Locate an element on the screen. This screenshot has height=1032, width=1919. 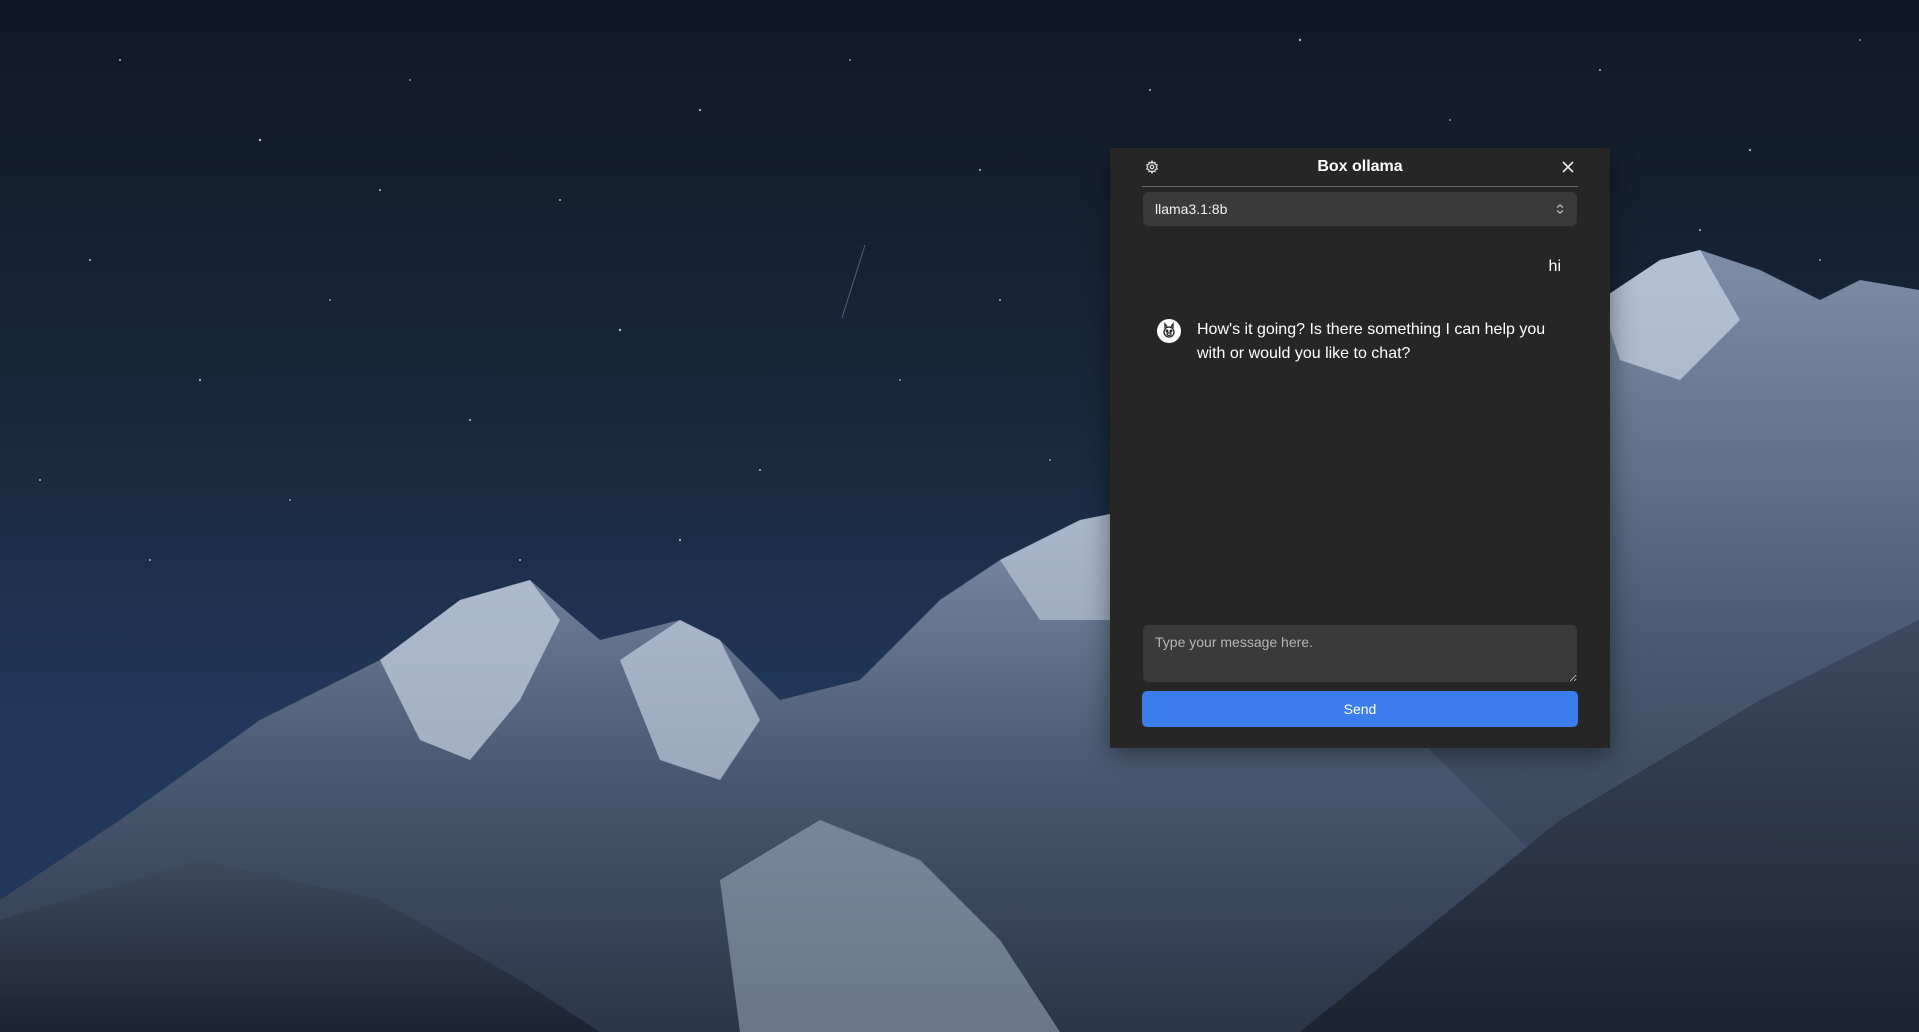
send-button: Send is located at coordinates (1360, 709).